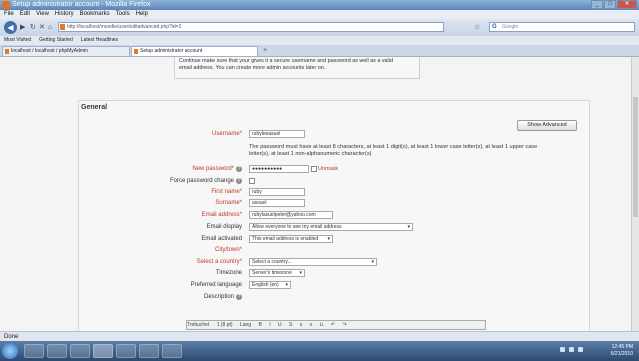  Describe the element at coordinates (319, 351) in the screenshot. I see `taskbar: 12:45 PM 6/21/2010` at that location.